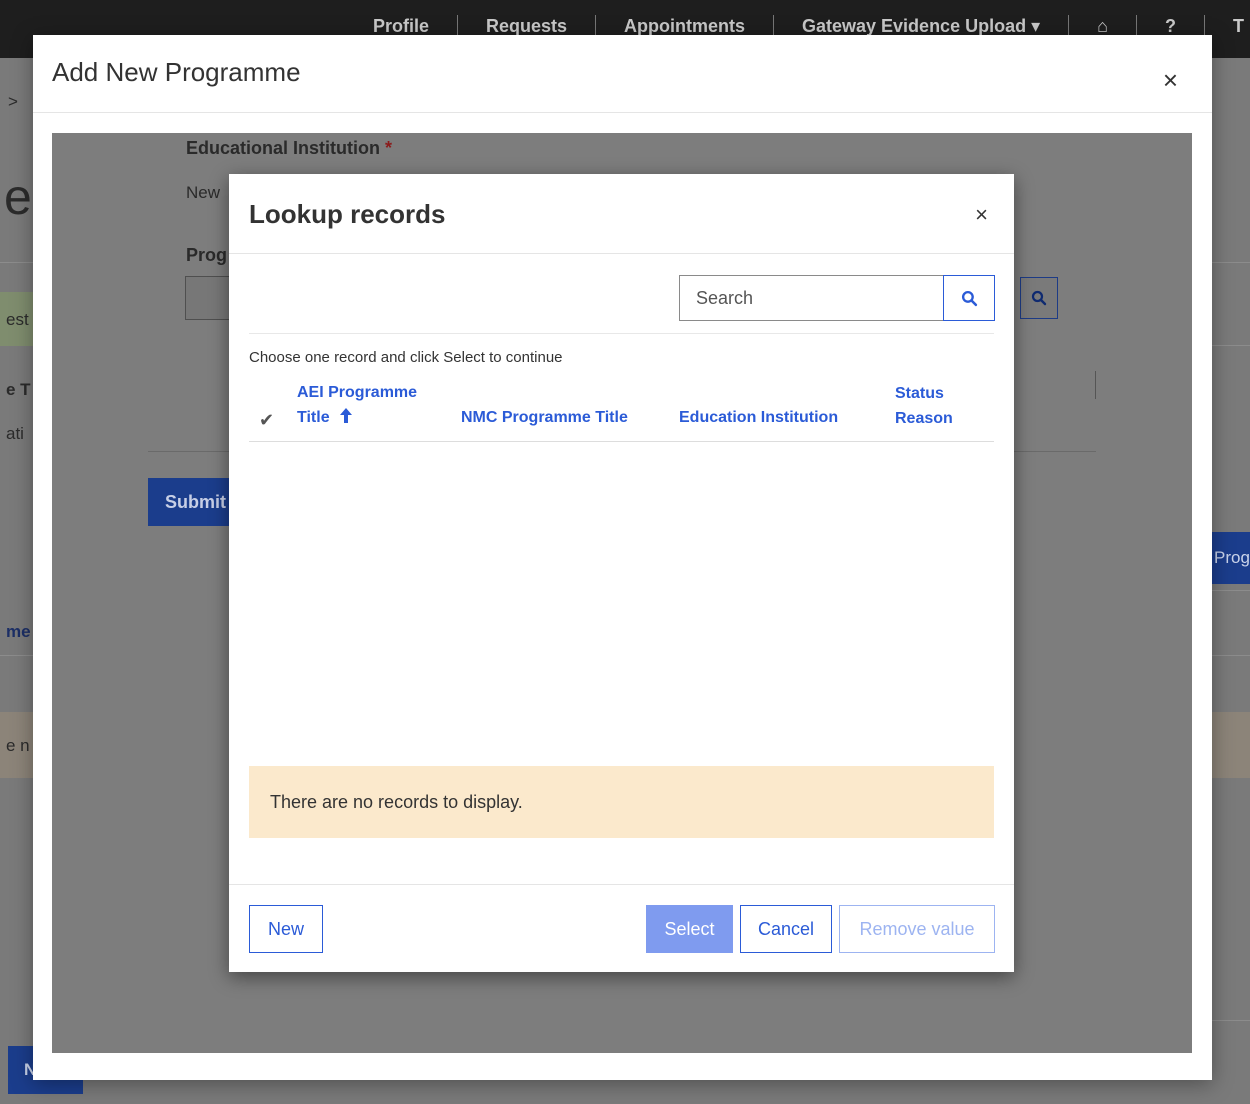 Image resolution: width=1250 pixels, height=1104 pixels. I want to click on bg-fragment: me, so click(18, 631).